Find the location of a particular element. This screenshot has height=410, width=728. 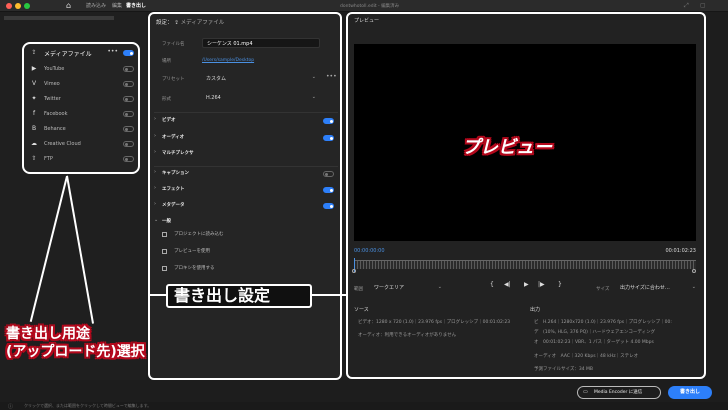

checkbox-label: プロジェクトに読み込む is located at coordinates (199, 234).